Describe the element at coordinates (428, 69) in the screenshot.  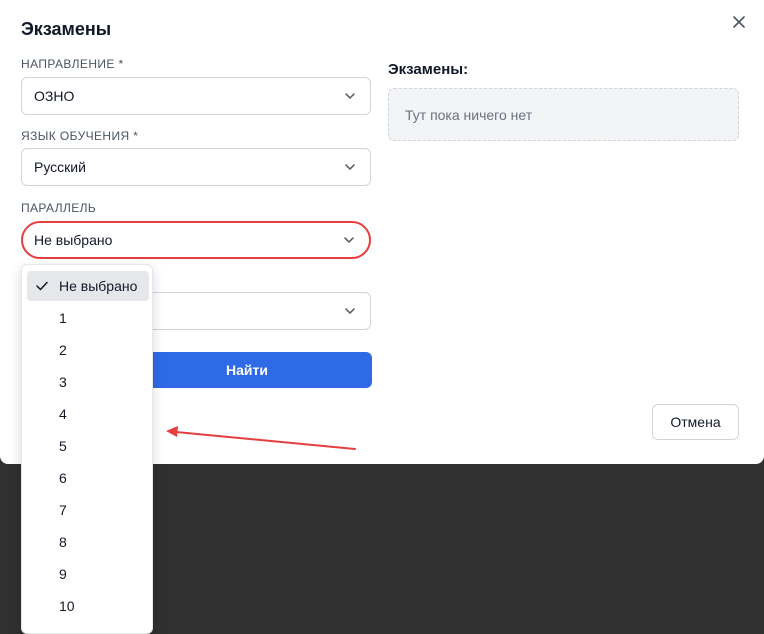
I see `exams-title: Экзамены:` at that location.